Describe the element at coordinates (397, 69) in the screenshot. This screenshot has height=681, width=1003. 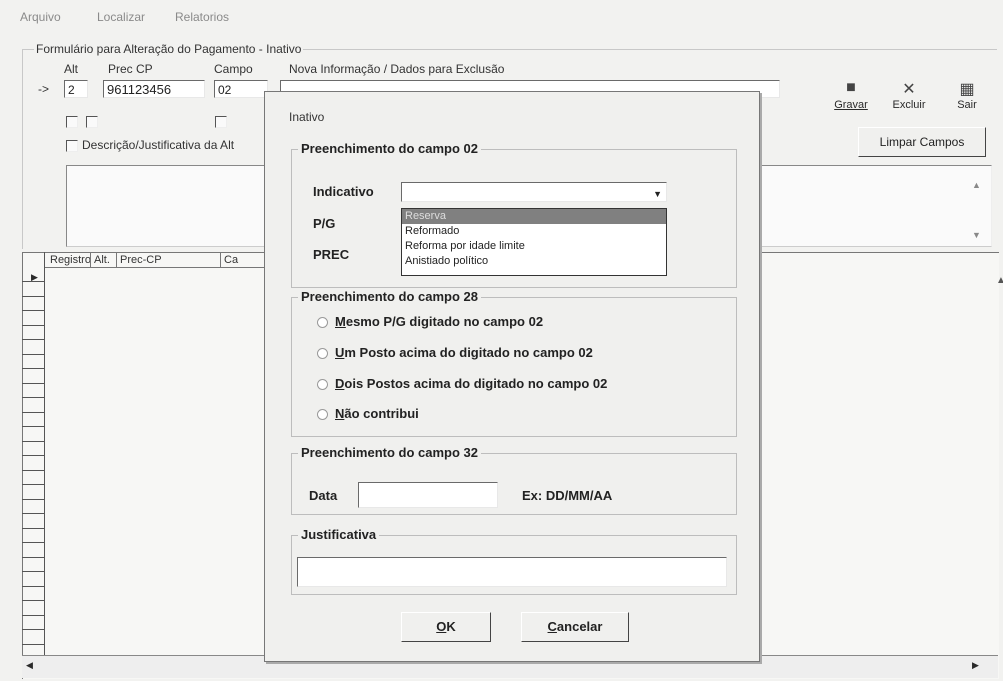
I see `col-nova-label: Nova Informação / Dados para Exclusão` at that location.